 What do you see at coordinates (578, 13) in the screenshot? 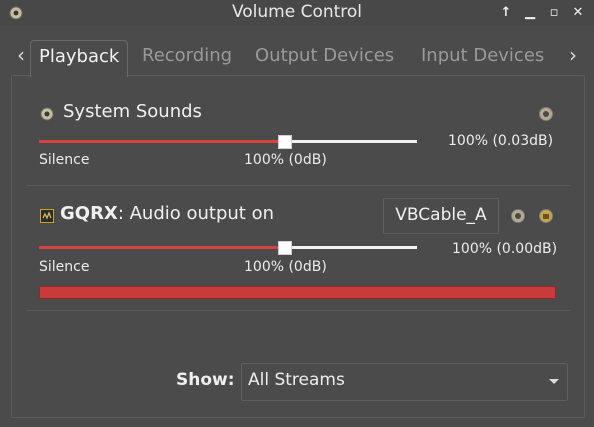
I see `close-button: ✕` at bounding box center [578, 13].